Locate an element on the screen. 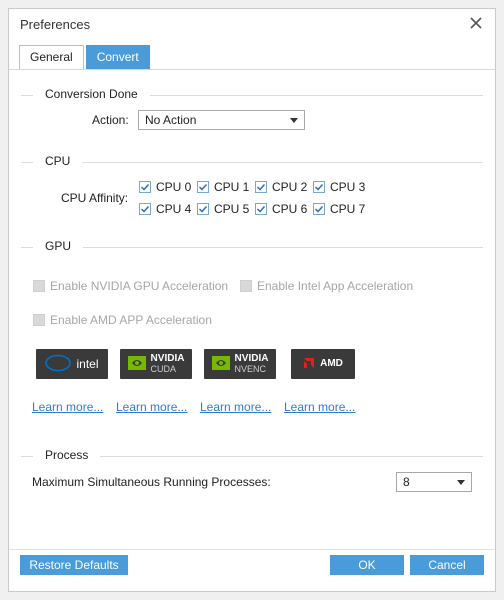 This screenshot has width=504, height=600. nvidia-acceleration-checkbox: Enable NVIDIA GPU Acceleration is located at coordinates (130, 286).